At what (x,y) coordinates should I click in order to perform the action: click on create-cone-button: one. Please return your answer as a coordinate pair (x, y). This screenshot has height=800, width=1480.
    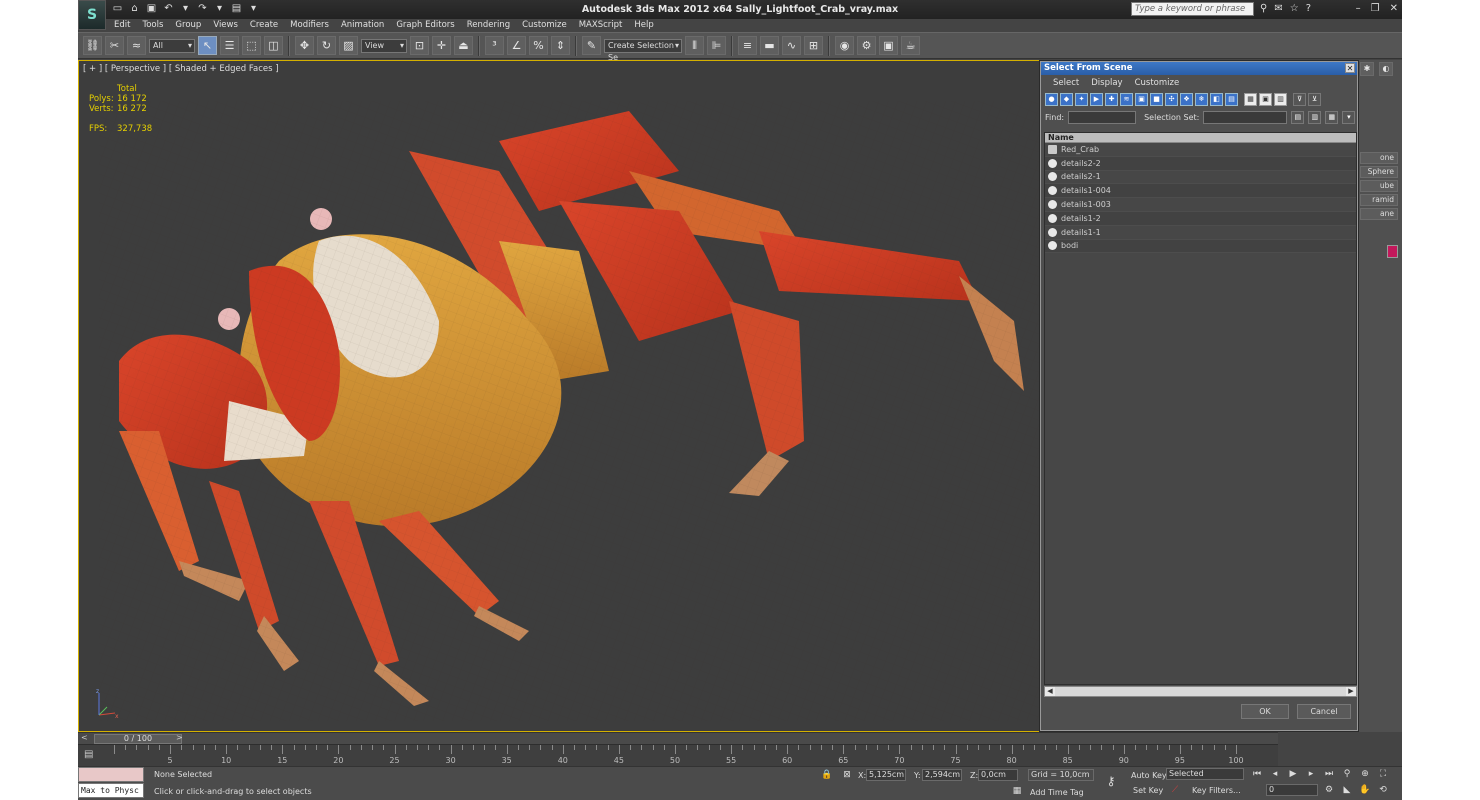
    Looking at the image, I should click on (1379, 158).